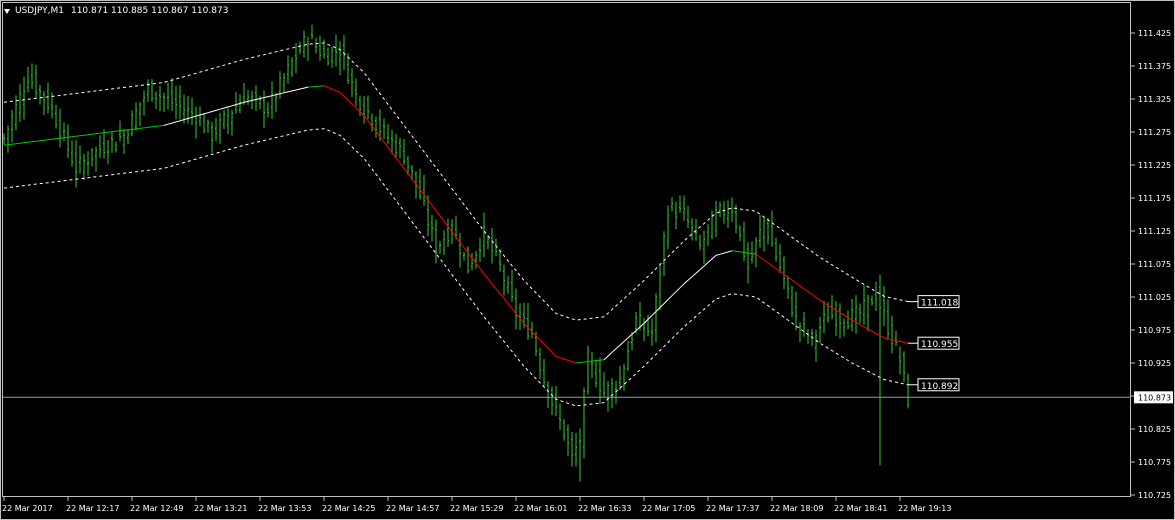  What do you see at coordinates (1154, 33) in the screenshot?
I see `y-tick-label: 111.425` at bounding box center [1154, 33].